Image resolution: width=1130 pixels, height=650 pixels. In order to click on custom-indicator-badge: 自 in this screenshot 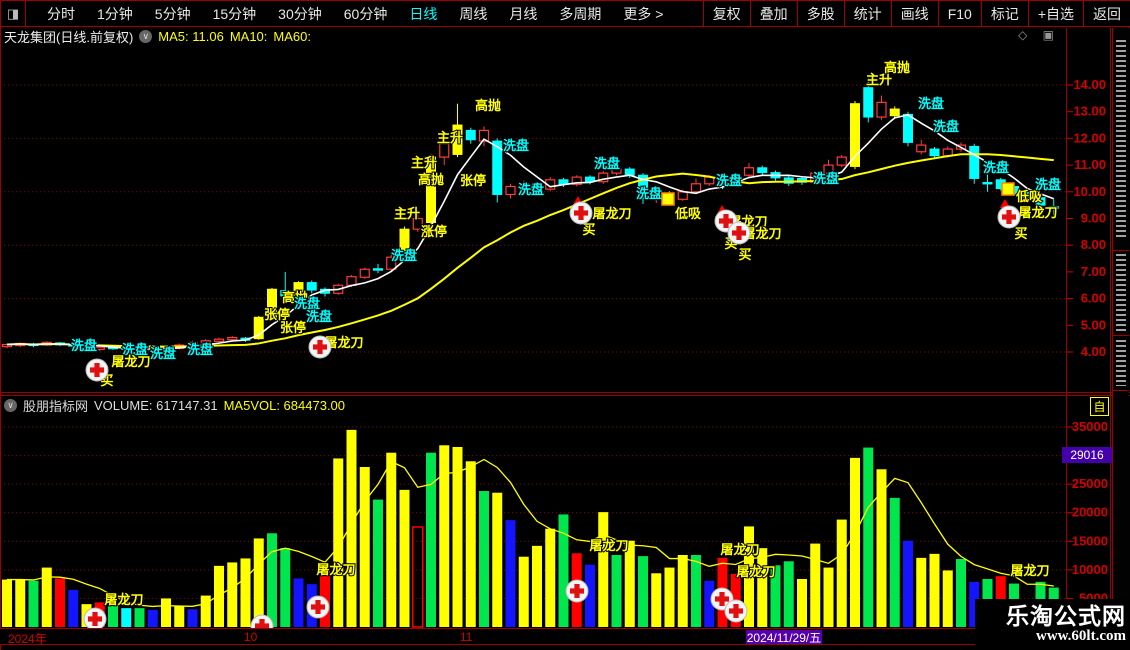, I will do `click(1099, 406)`.